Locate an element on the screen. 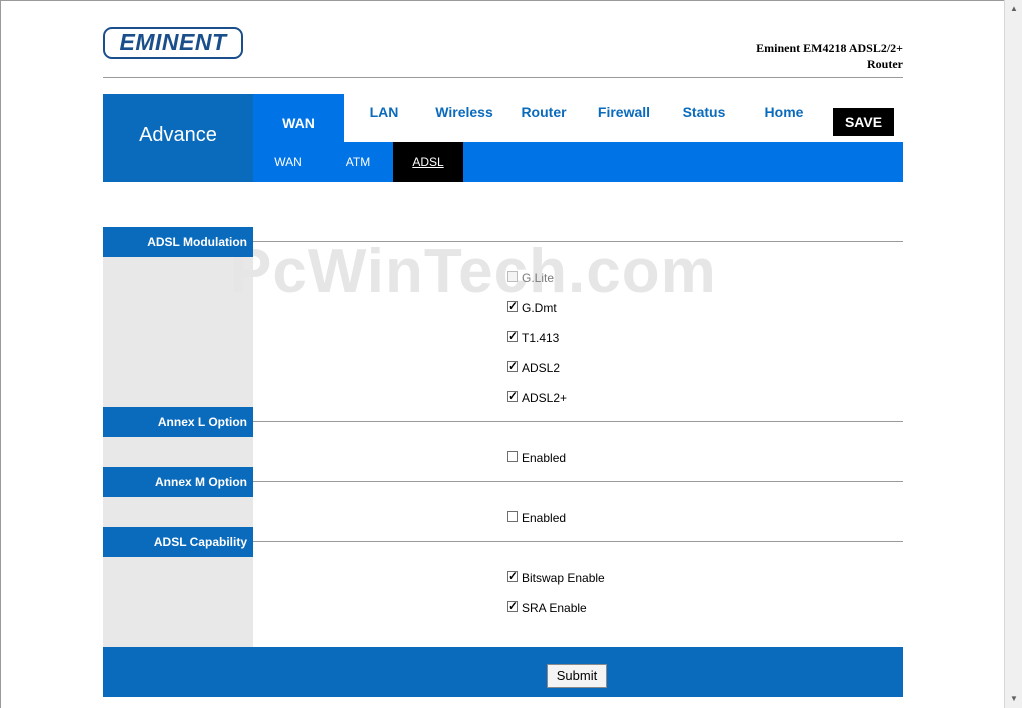 This screenshot has width=1022, height=708. nav-section-panel: Advance is located at coordinates (178, 138).